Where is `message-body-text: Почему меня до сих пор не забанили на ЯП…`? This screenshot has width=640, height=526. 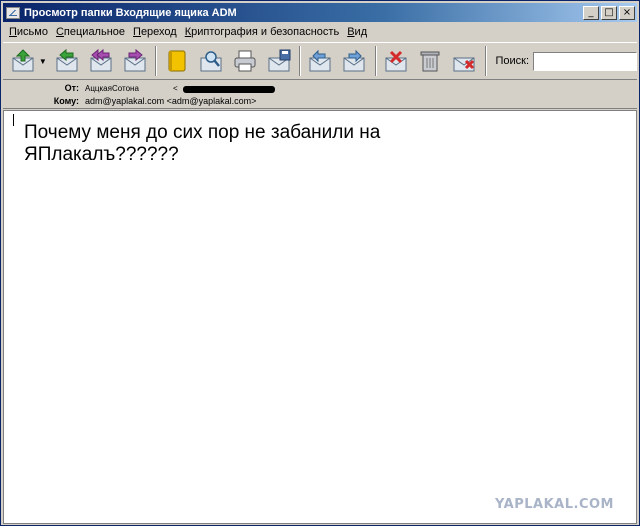 message-body-text: Почему меня до сих пор не забанили на ЯП… is located at coordinates (202, 143).